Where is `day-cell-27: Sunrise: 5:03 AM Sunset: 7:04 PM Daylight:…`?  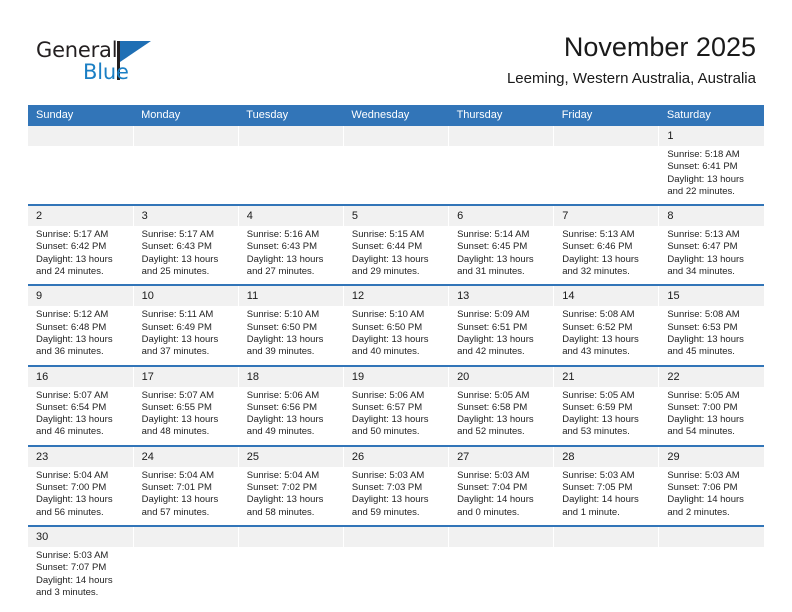
day-cell-27: Sunrise: 5:03 AM Sunset: 7:04 PM Daylight:… is located at coordinates (501, 495).